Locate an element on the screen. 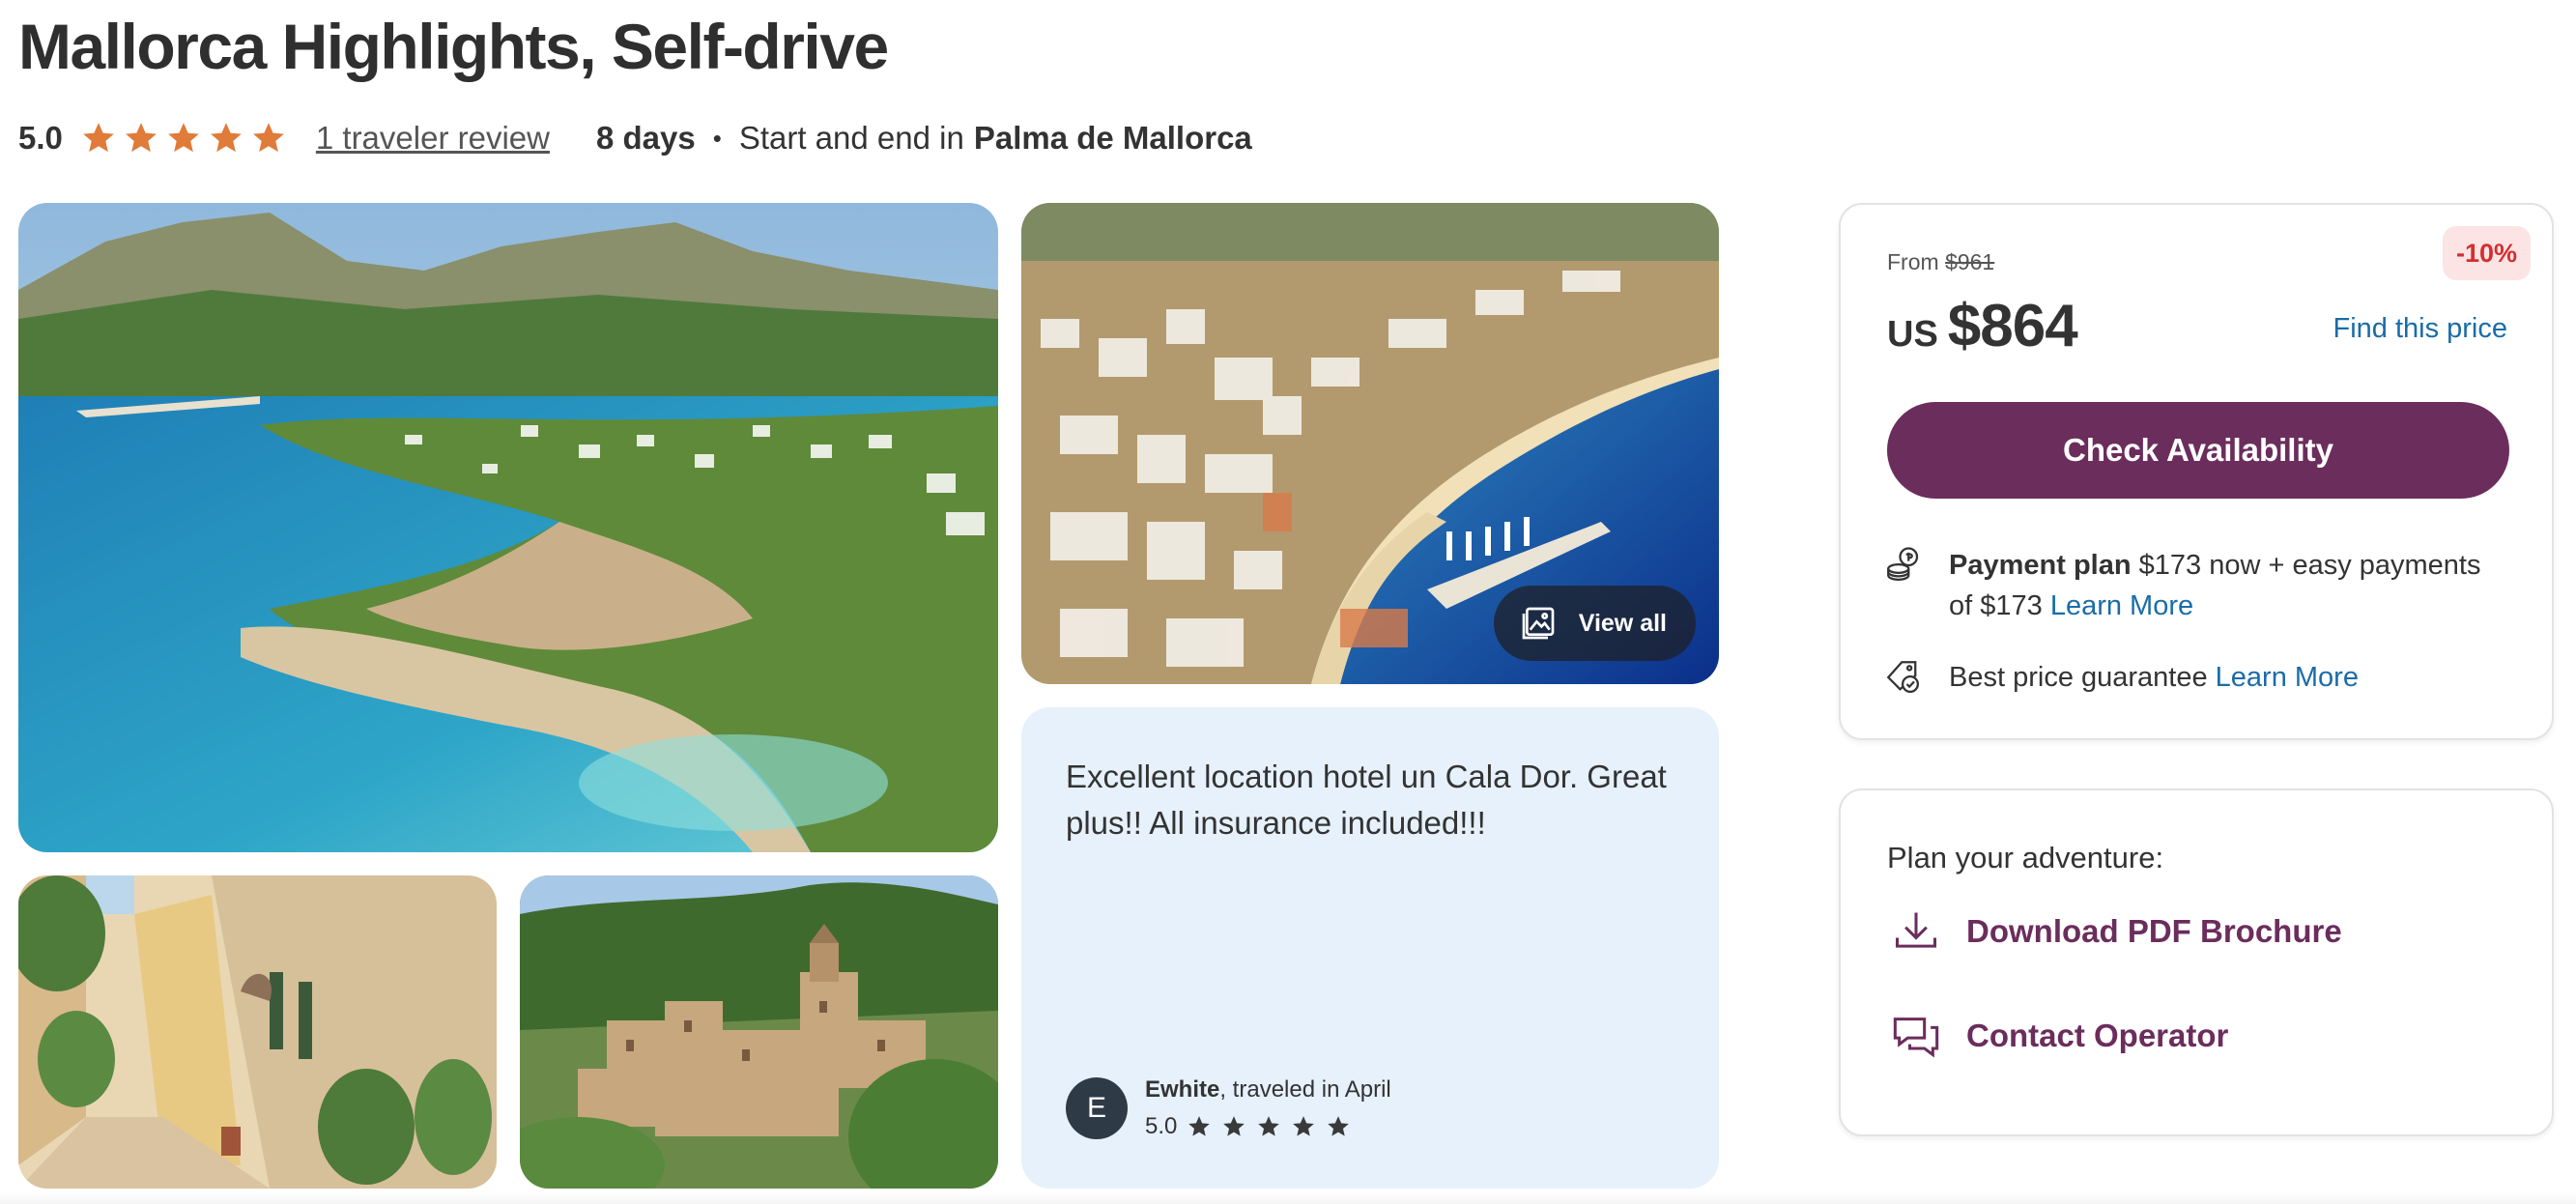  chat-bubbles-icon is located at coordinates (1916, 1038).